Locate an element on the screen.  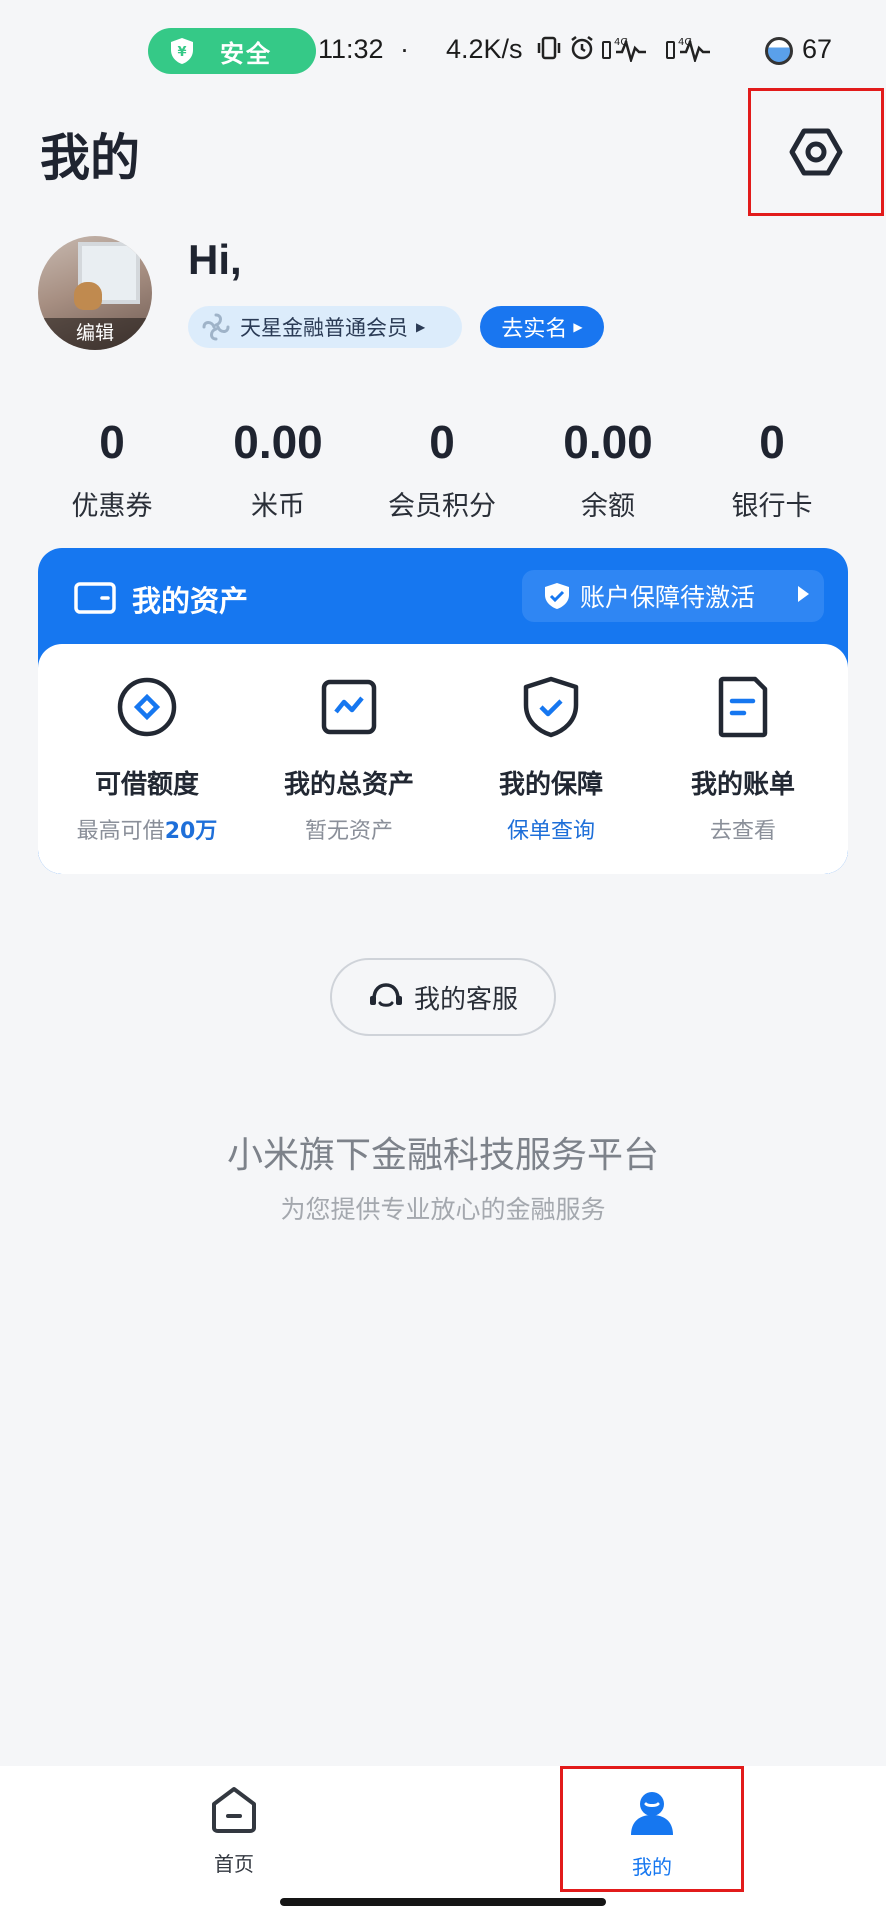
account-protection-pill: 账户保障待激活 is located at coordinates (673, 596).